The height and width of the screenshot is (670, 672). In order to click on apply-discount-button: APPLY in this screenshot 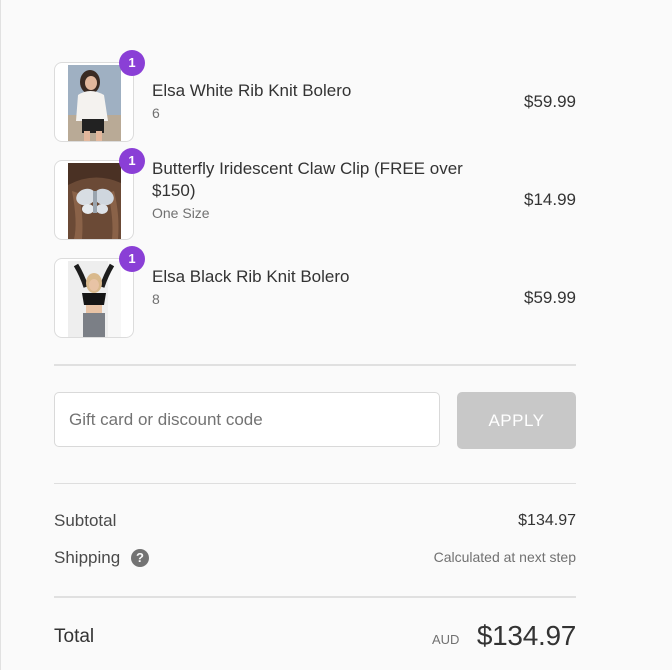, I will do `click(516, 420)`.